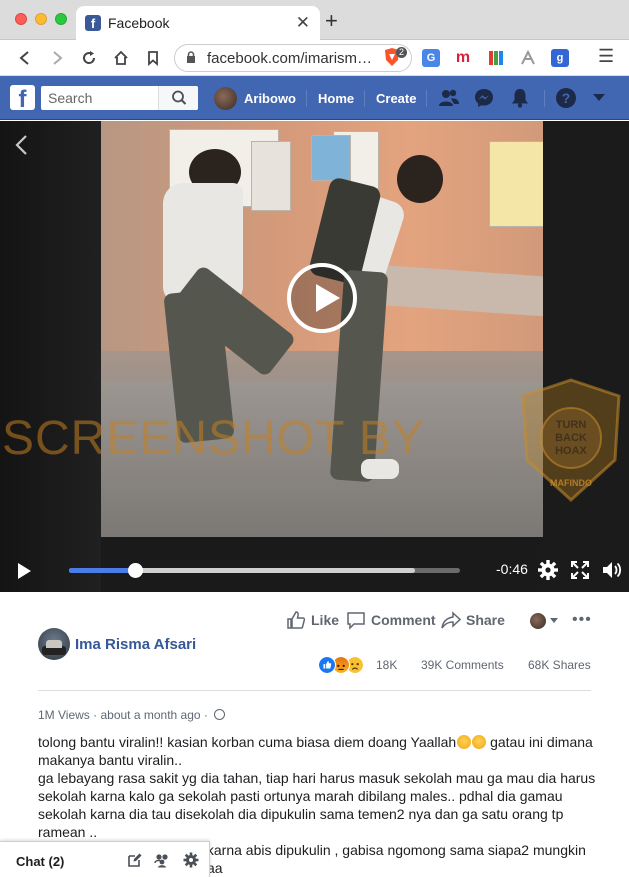 The height and width of the screenshot is (877, 629). What do you see at coordinates (21, 145) in the screenshot?
I see `video-back-arrow-icon` at bounding box center [21, 145].